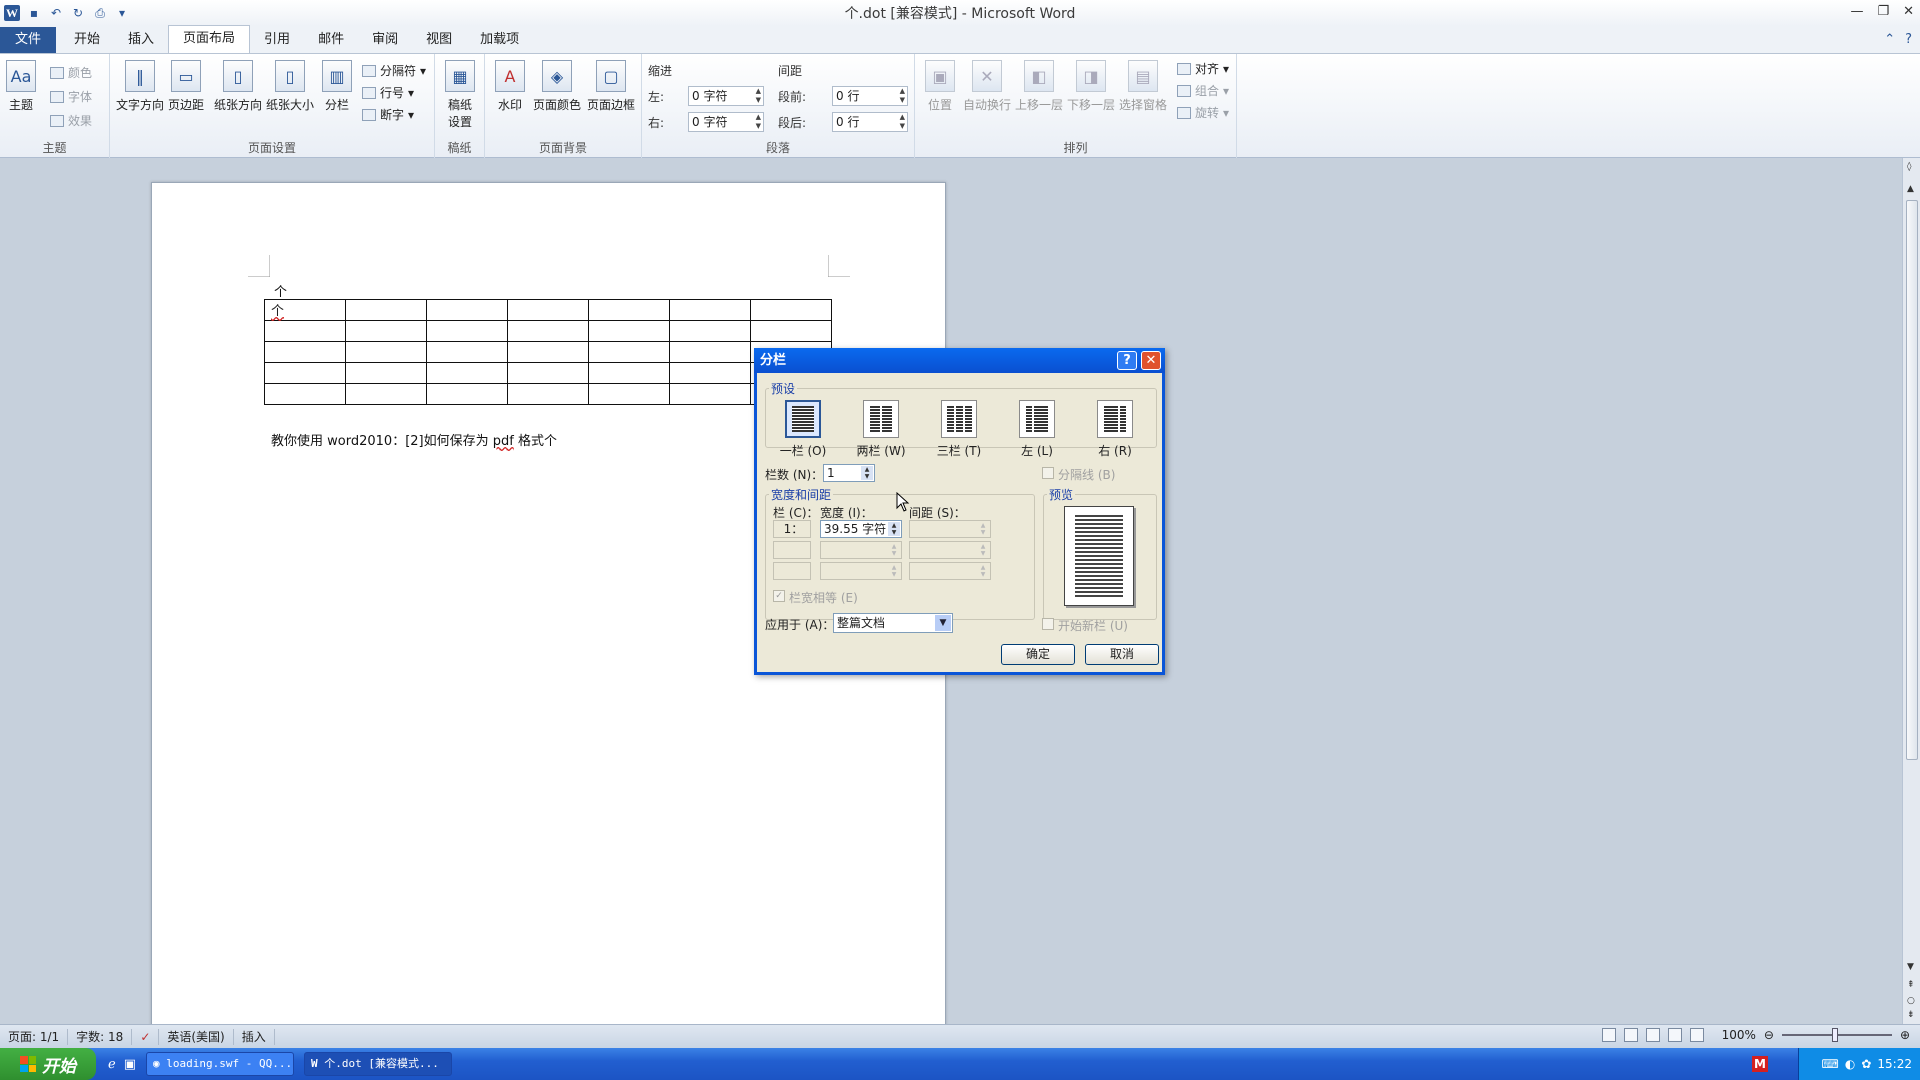 The width and height of the screenshot is (1920, 1080). What do you see at coordinates (1894, 1064) in the screenshot?
I see `clock: 15:22` at bounding box center [1894, 1064].